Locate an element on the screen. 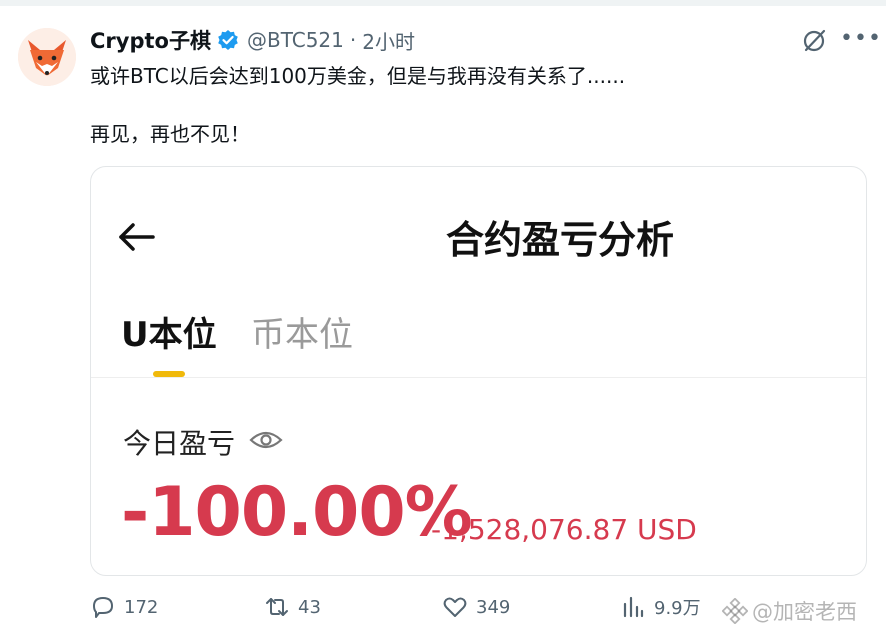 The image size is (886, 640). author-handle: @BTC521 is located at coordinates (295, 40).